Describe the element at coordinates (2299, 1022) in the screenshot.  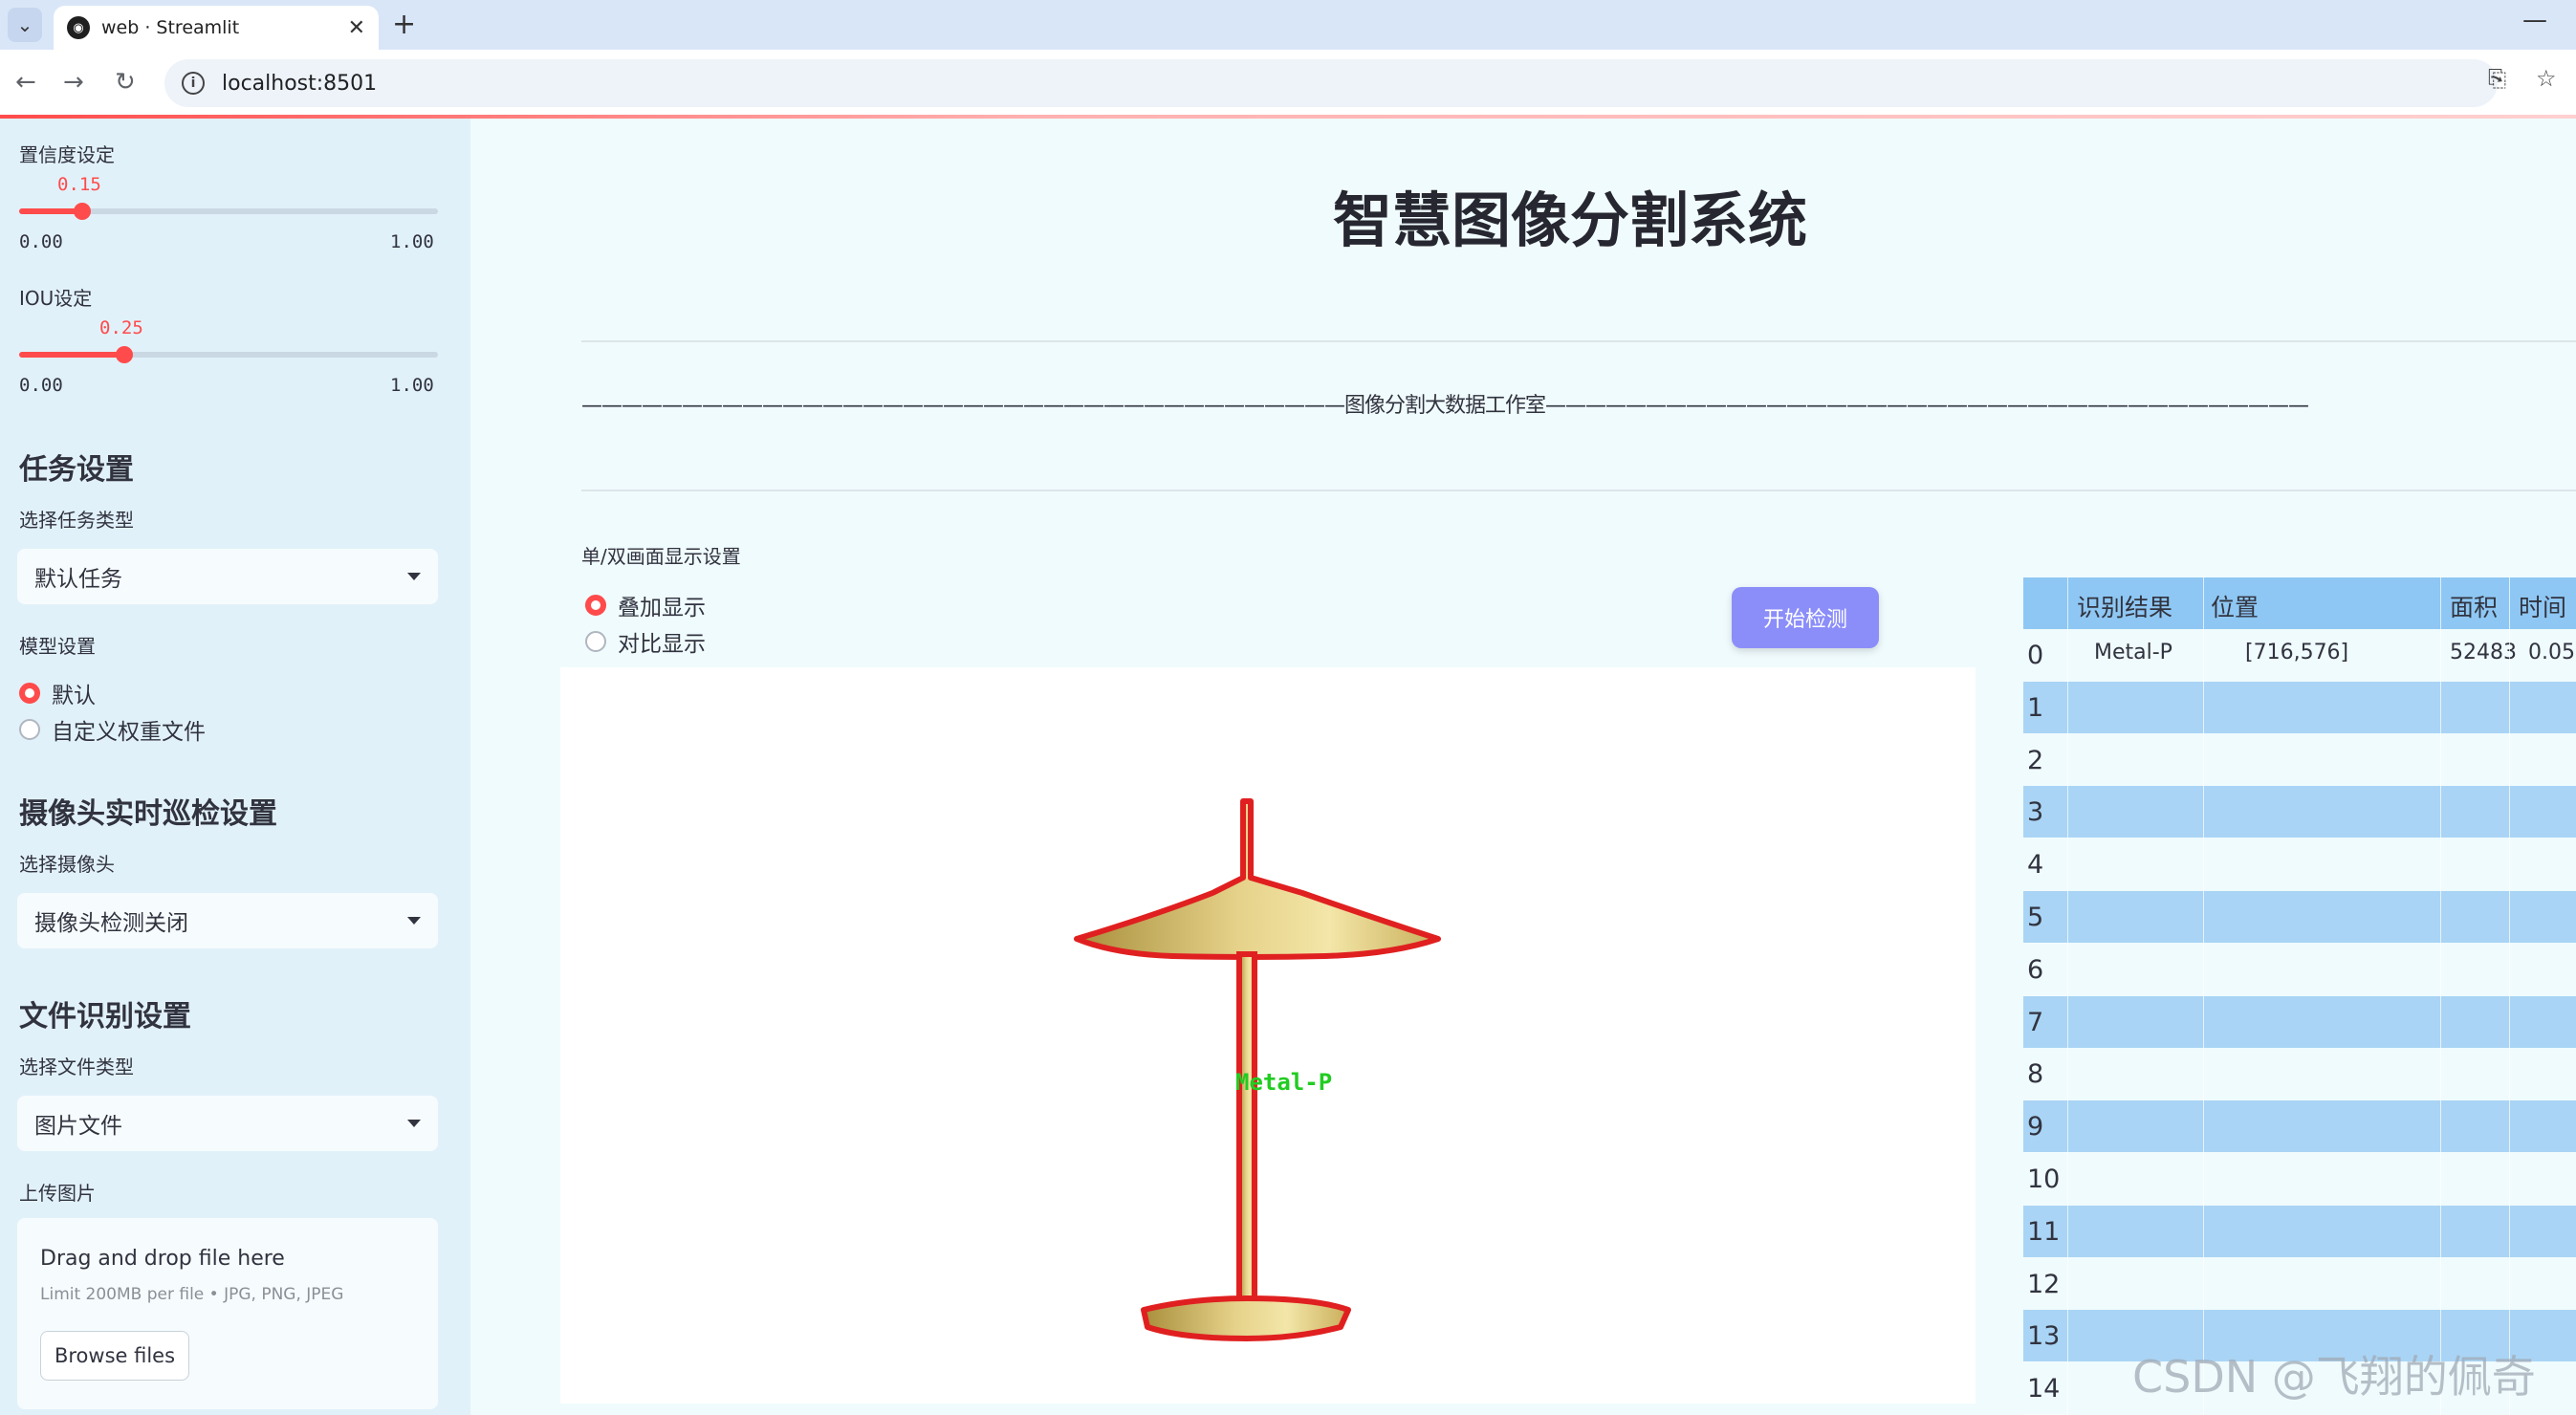
I see `table-row: 7` at that location.